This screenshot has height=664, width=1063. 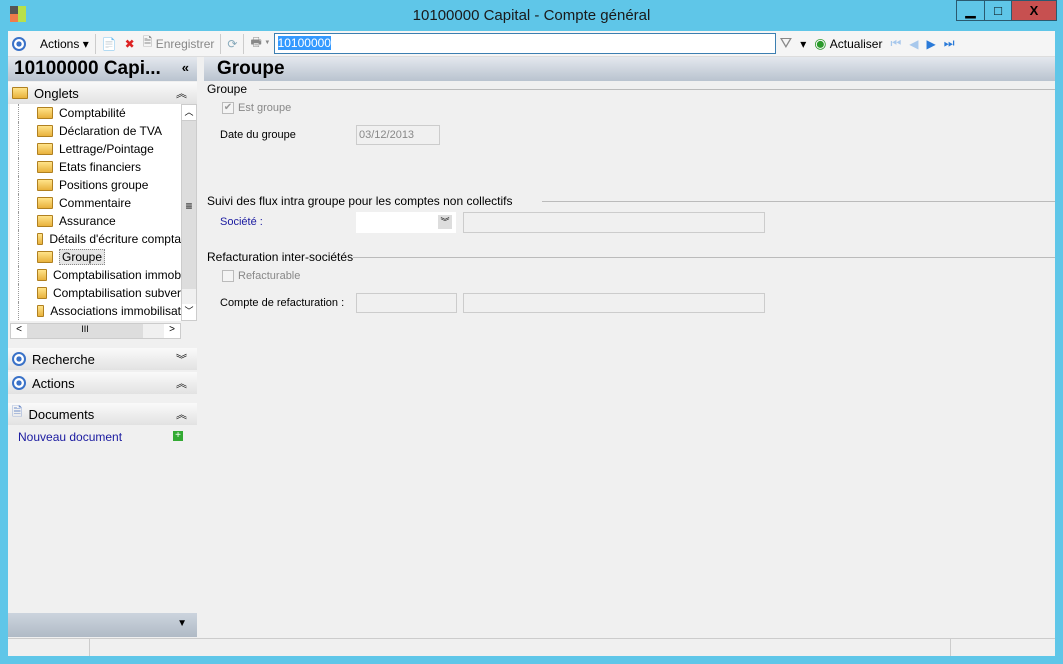 What do you see at coordinates (95, 331) in the screenshot?
I see `tree-horizontal-scrollbar: < III >` at bounding box center [95, 331].